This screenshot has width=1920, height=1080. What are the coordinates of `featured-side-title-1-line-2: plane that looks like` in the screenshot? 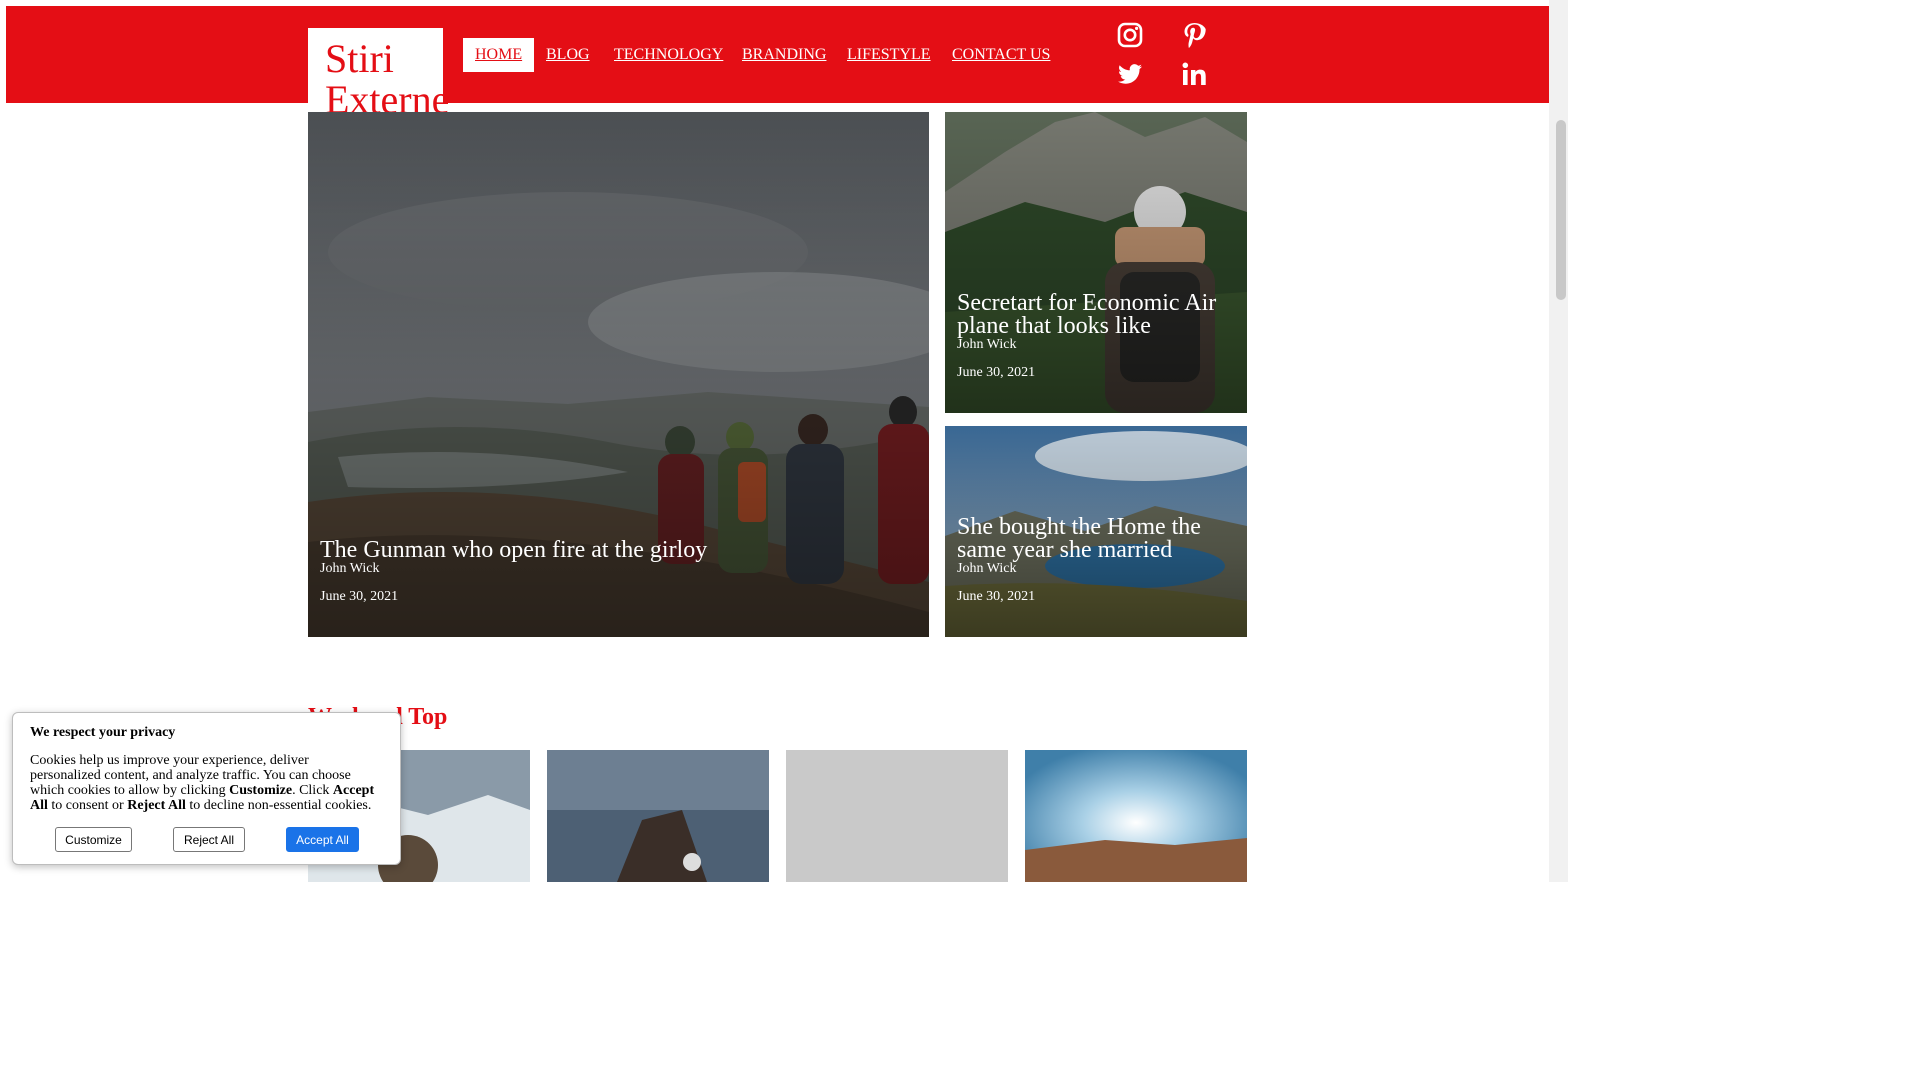 It's located at (1054, 326).